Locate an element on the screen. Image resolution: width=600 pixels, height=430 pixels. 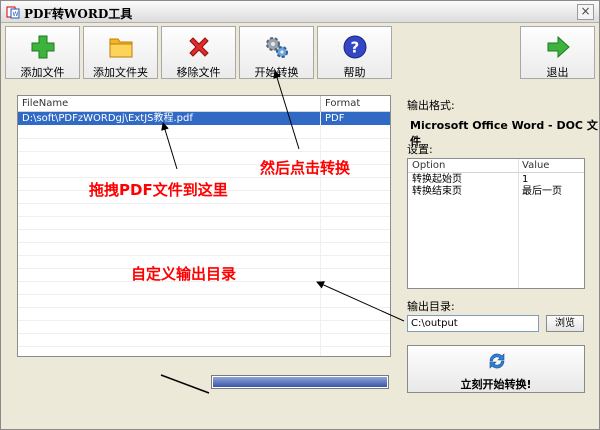
remove-file-button: 移除文件 is located at coordinates (198, 52).